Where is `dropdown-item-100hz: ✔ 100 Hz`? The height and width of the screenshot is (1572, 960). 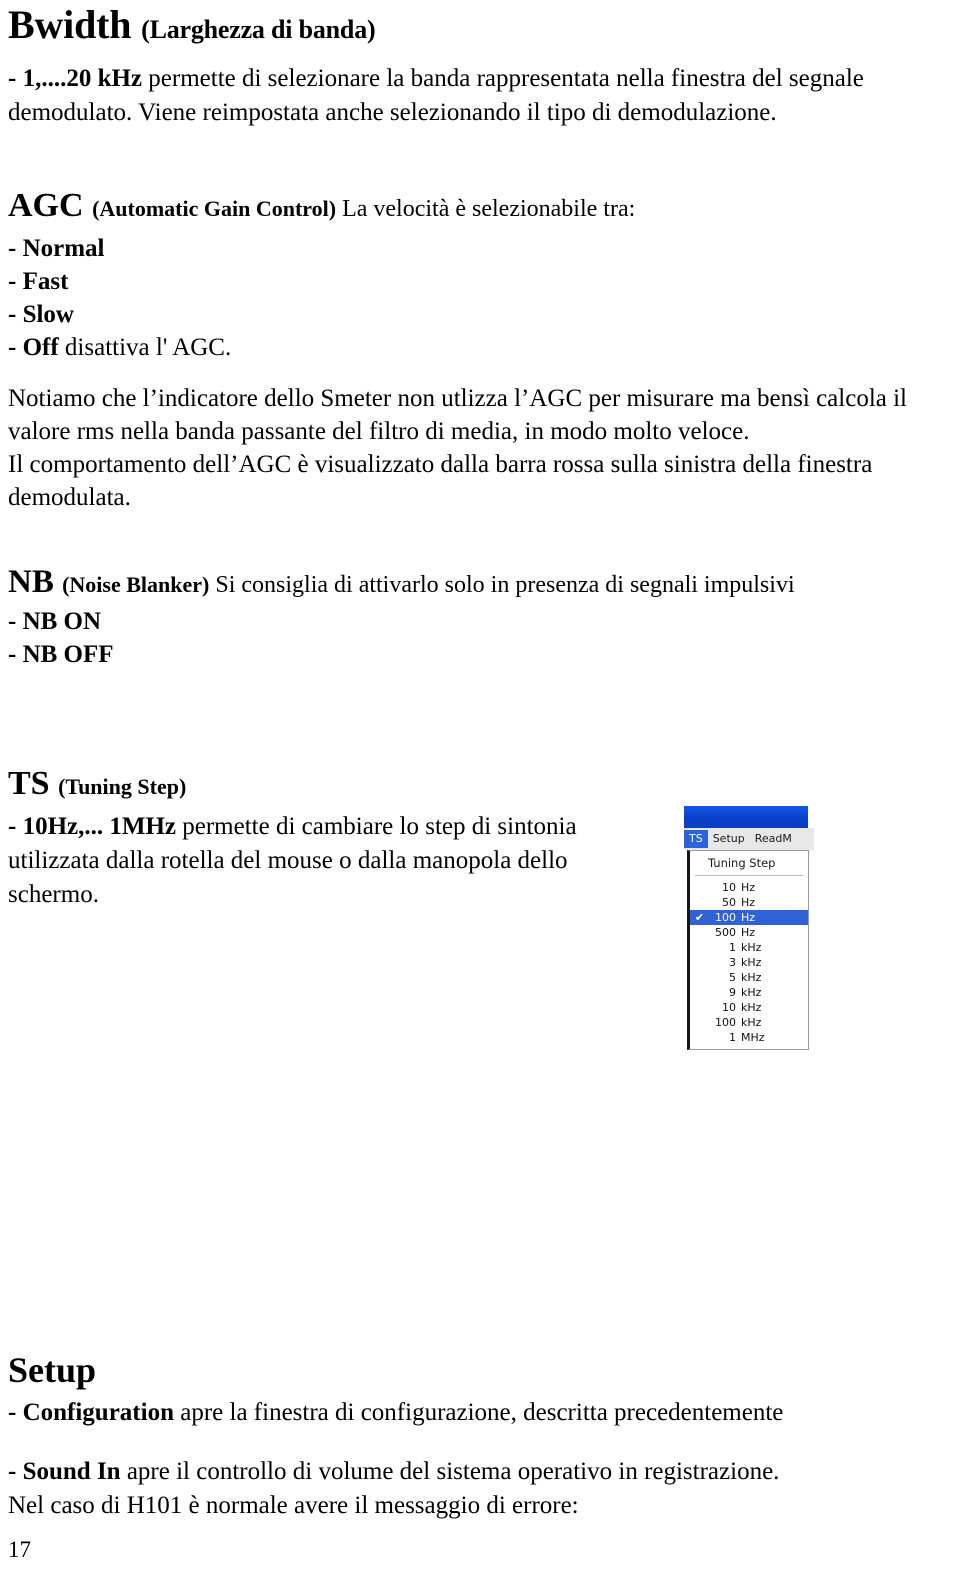 dropdown-item-100hz: ✔ 100 Hz is located at coordinates (749, 917).